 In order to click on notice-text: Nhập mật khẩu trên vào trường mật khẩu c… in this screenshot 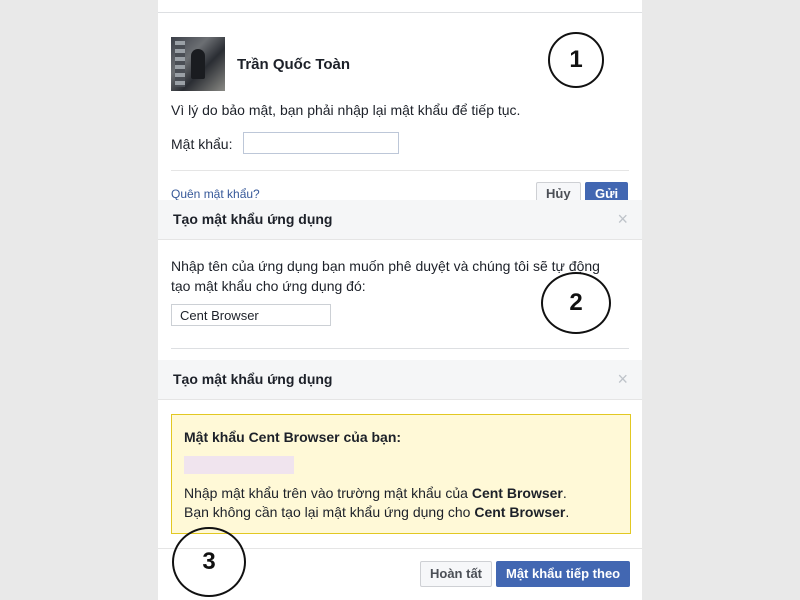, I will do `click(328, 493)`.